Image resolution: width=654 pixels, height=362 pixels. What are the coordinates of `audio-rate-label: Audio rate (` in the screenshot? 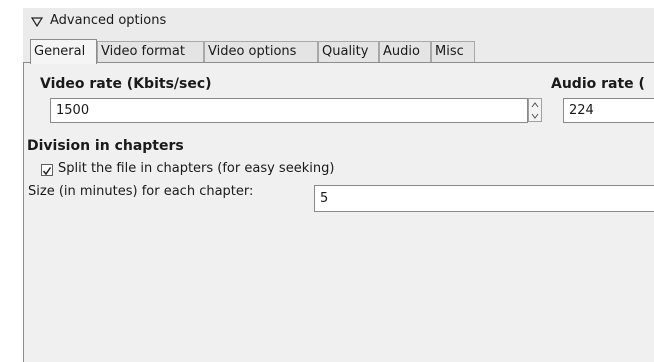 It's located at (598, 84).